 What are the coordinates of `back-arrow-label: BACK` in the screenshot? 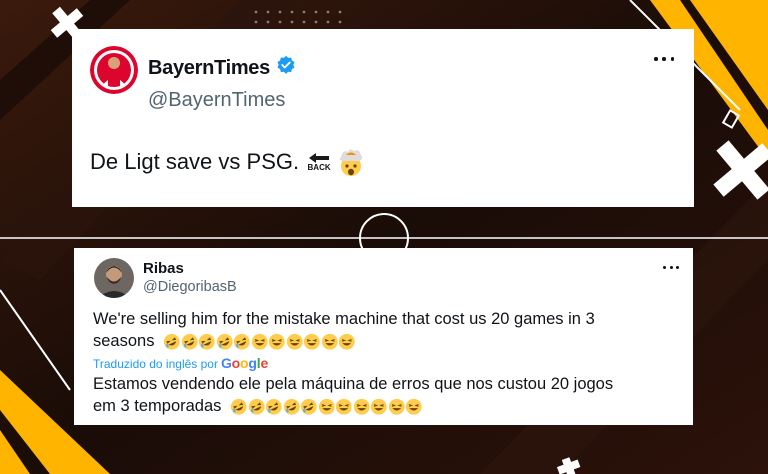 It's located at (319, 167).